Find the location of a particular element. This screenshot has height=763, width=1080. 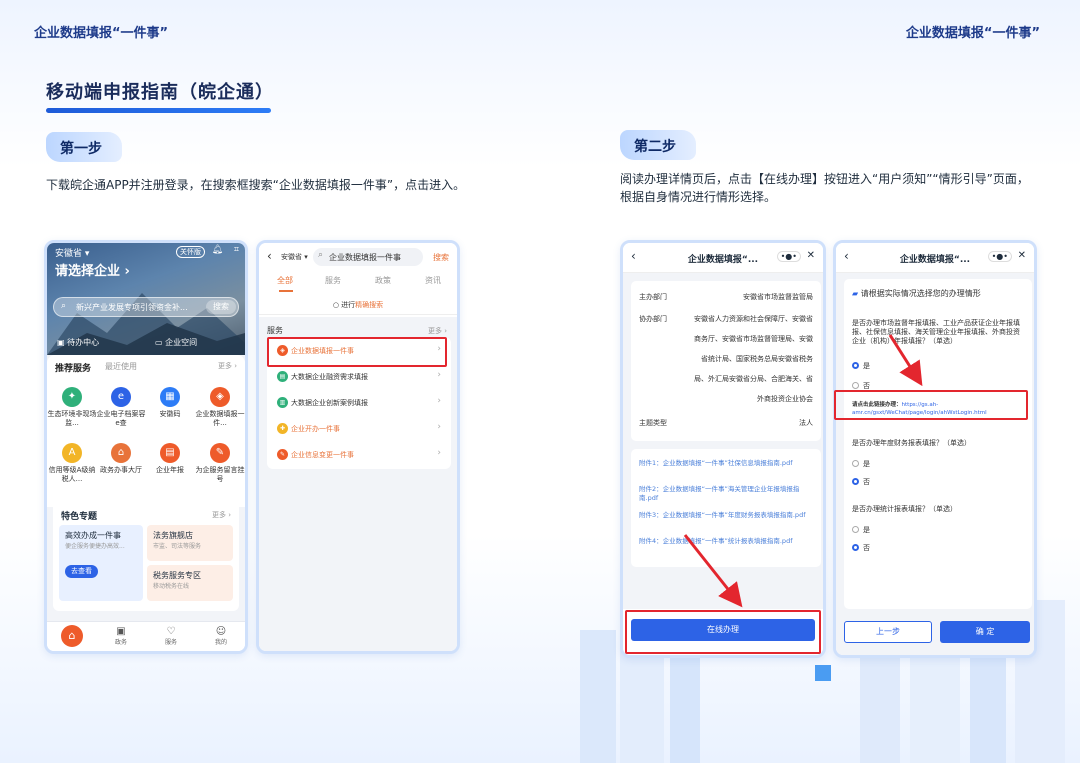

quick-space: ▭ 企业空间 is located at coordinates (176, 342).